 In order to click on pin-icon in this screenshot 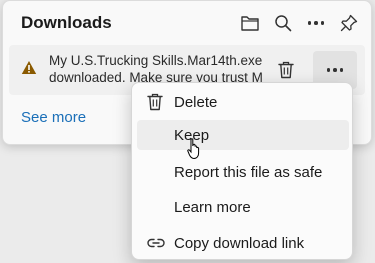, I will do `click(349, 23)`.